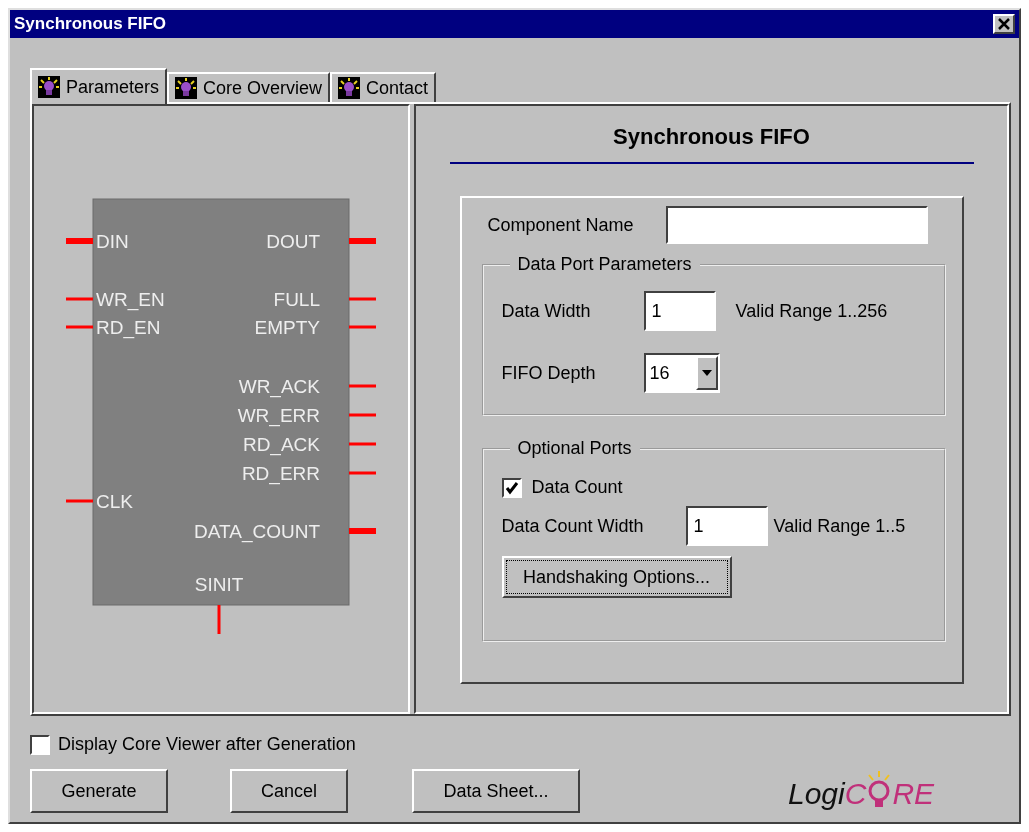 The image size is (1029, 832). Describe the element at coordinates (114, 501) in the screenshot. I see `pin-label: CLK` at that location.